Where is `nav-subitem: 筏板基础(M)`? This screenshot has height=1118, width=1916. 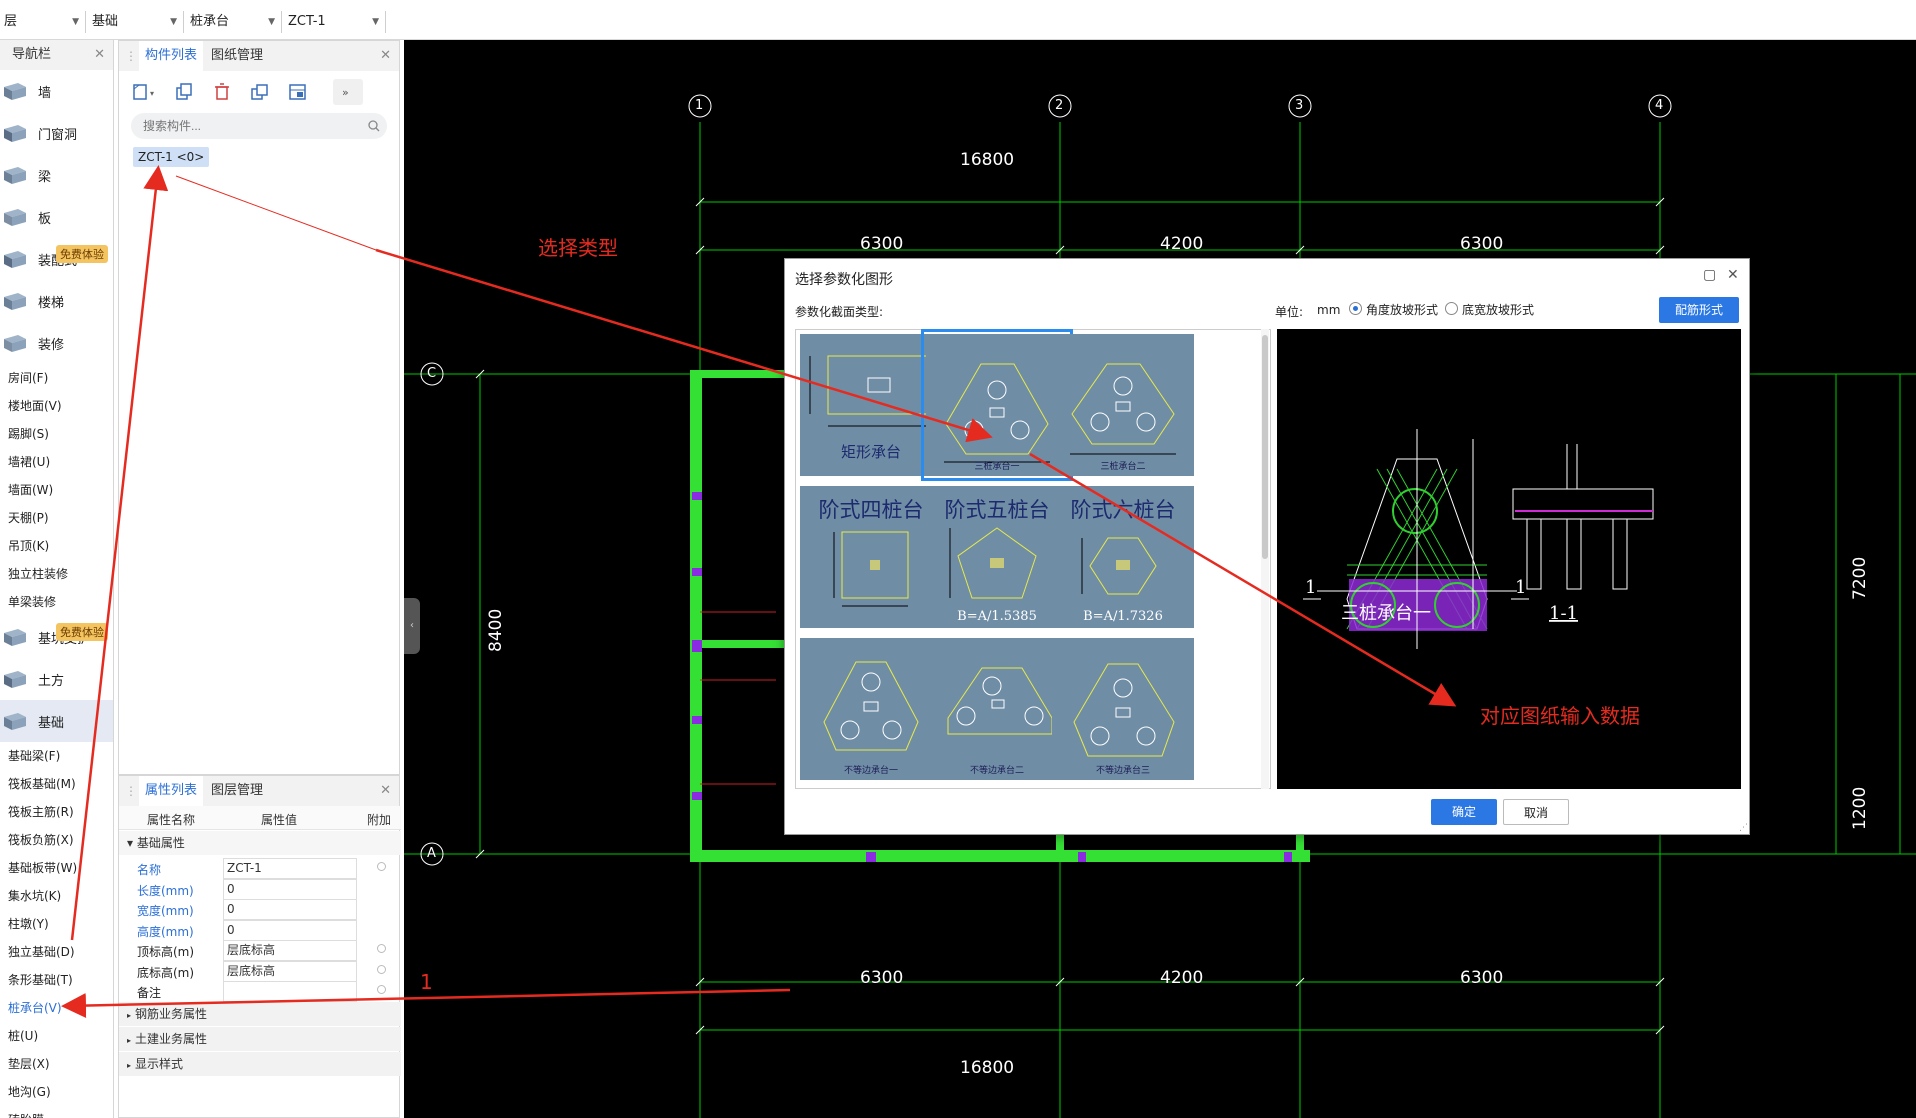 nav-subitem: 筏板基础(M) is located at coordinates (56, 784).